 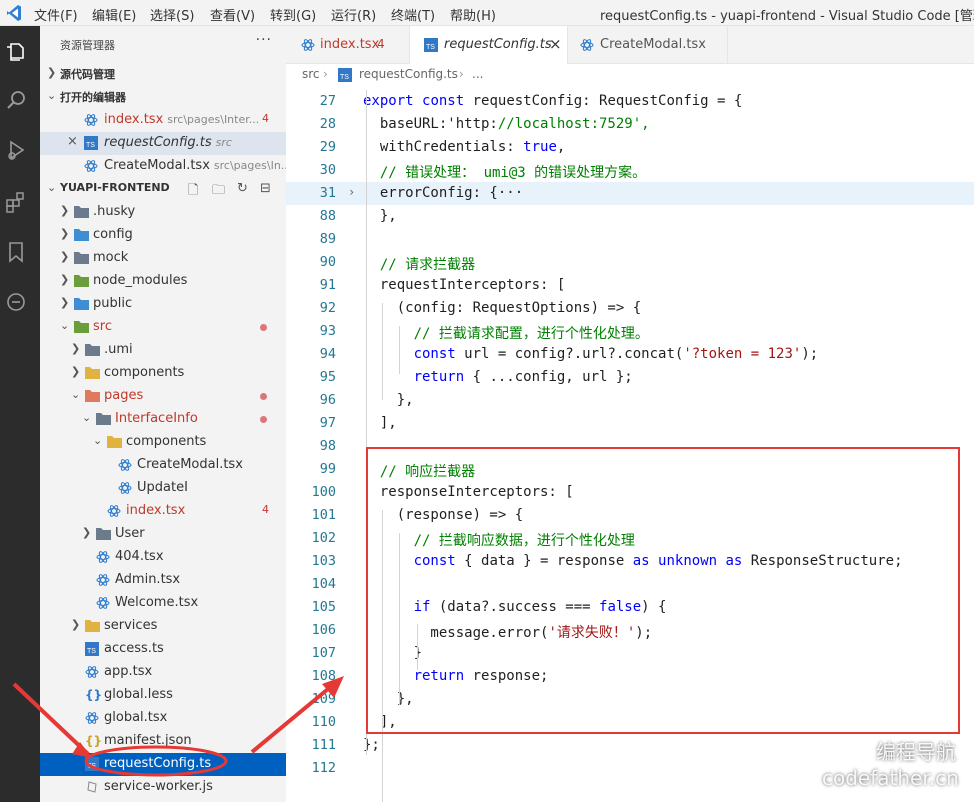 I want to click on tree-item: ⌄ src, so click(x=163, y=327).